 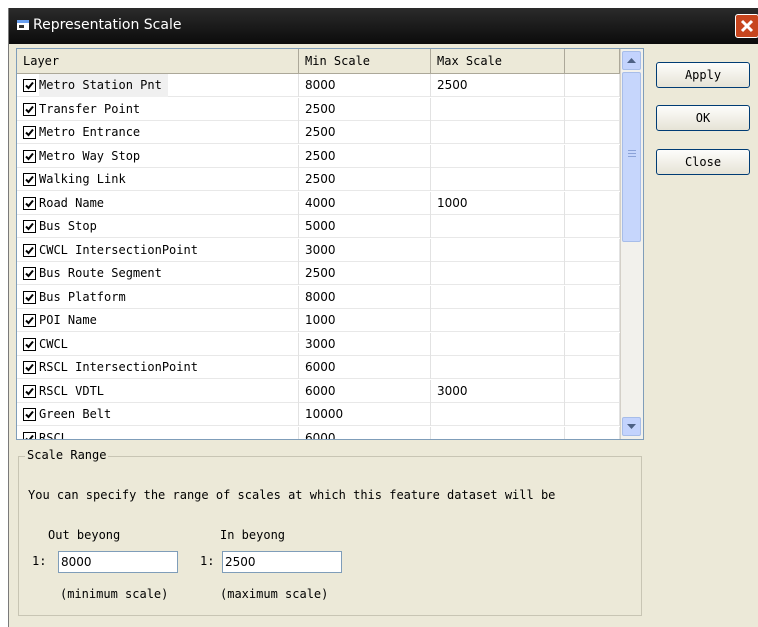 I want to click on table-row: Walking Link 2500, so click(x=318, y=179).